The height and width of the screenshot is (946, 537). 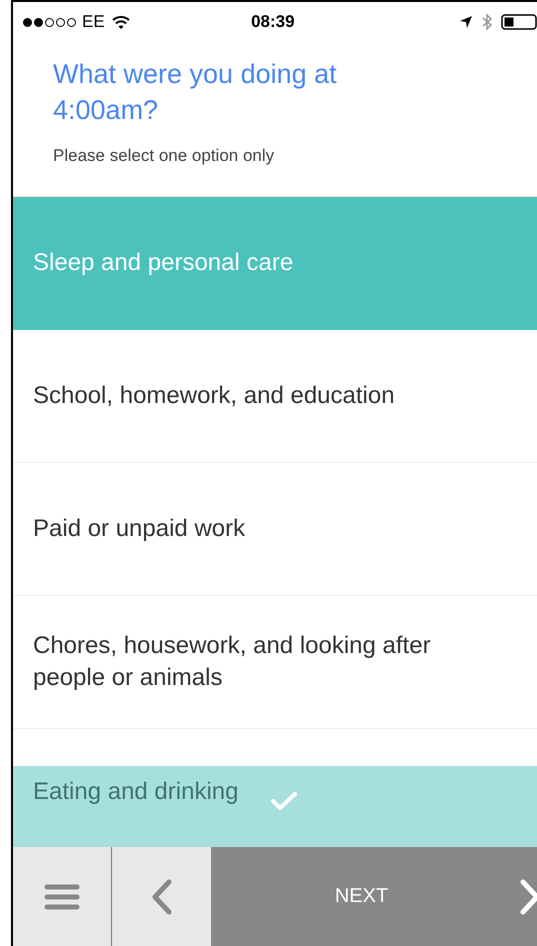 I want to click on chevron-left-icon, so click(x=161, y=896).